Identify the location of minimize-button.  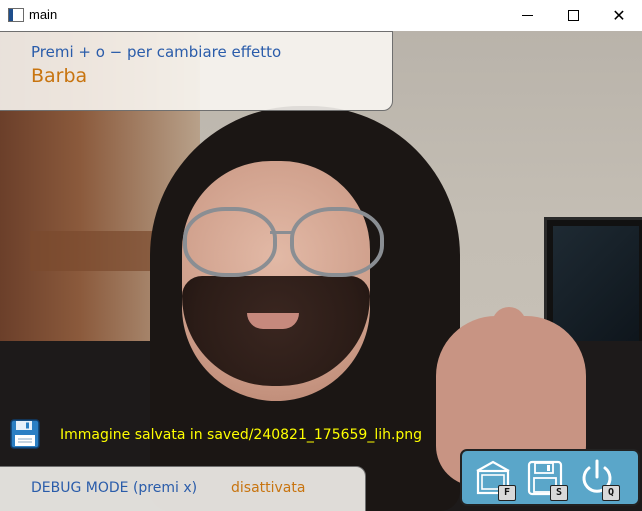
(527, 15).